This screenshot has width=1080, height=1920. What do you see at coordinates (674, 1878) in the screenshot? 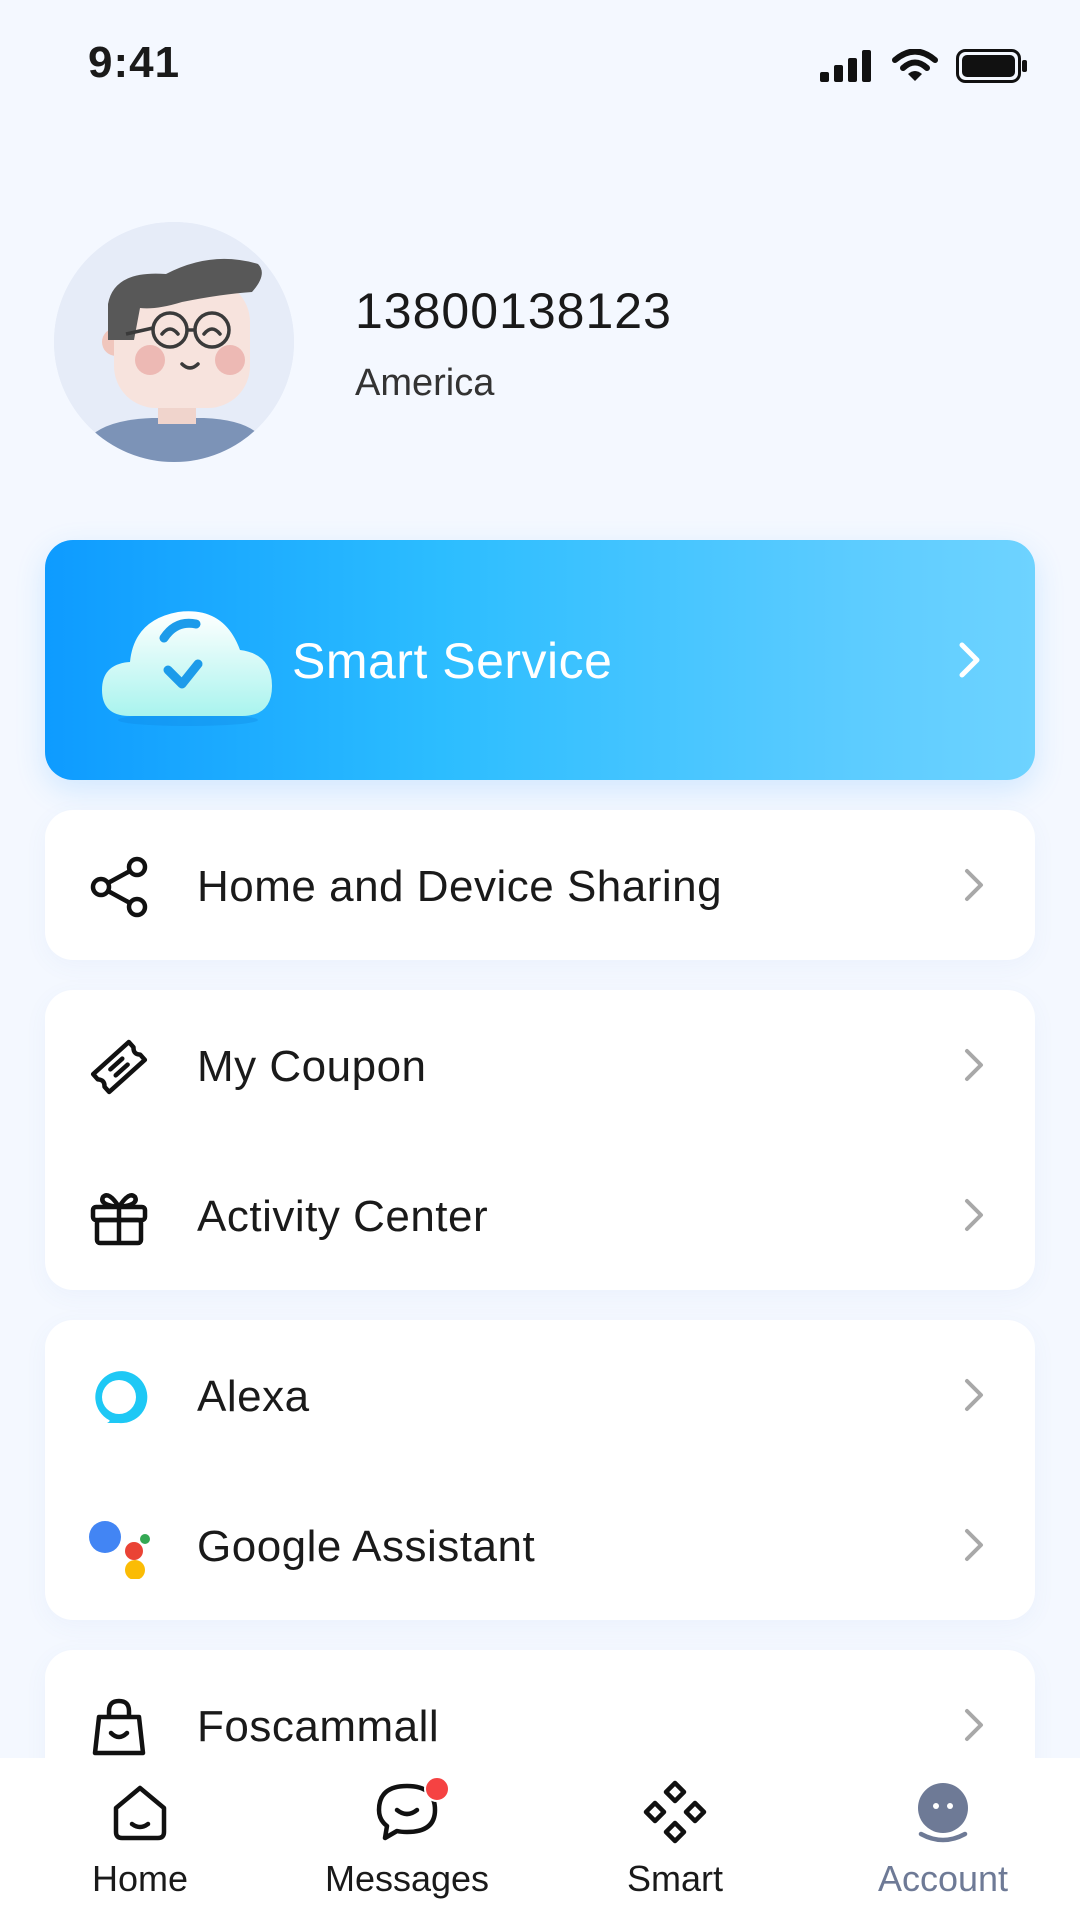
I see `tab-label: Smart` at bounding box center [674, 1878].